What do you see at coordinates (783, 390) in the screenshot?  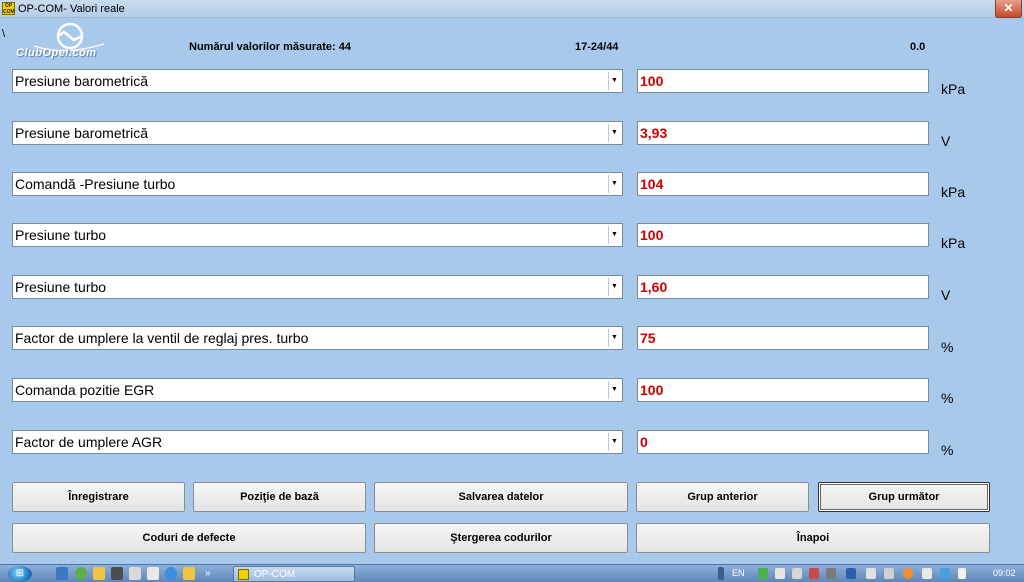 I see `value-field-7: 100` at bounding box center [783, 390].